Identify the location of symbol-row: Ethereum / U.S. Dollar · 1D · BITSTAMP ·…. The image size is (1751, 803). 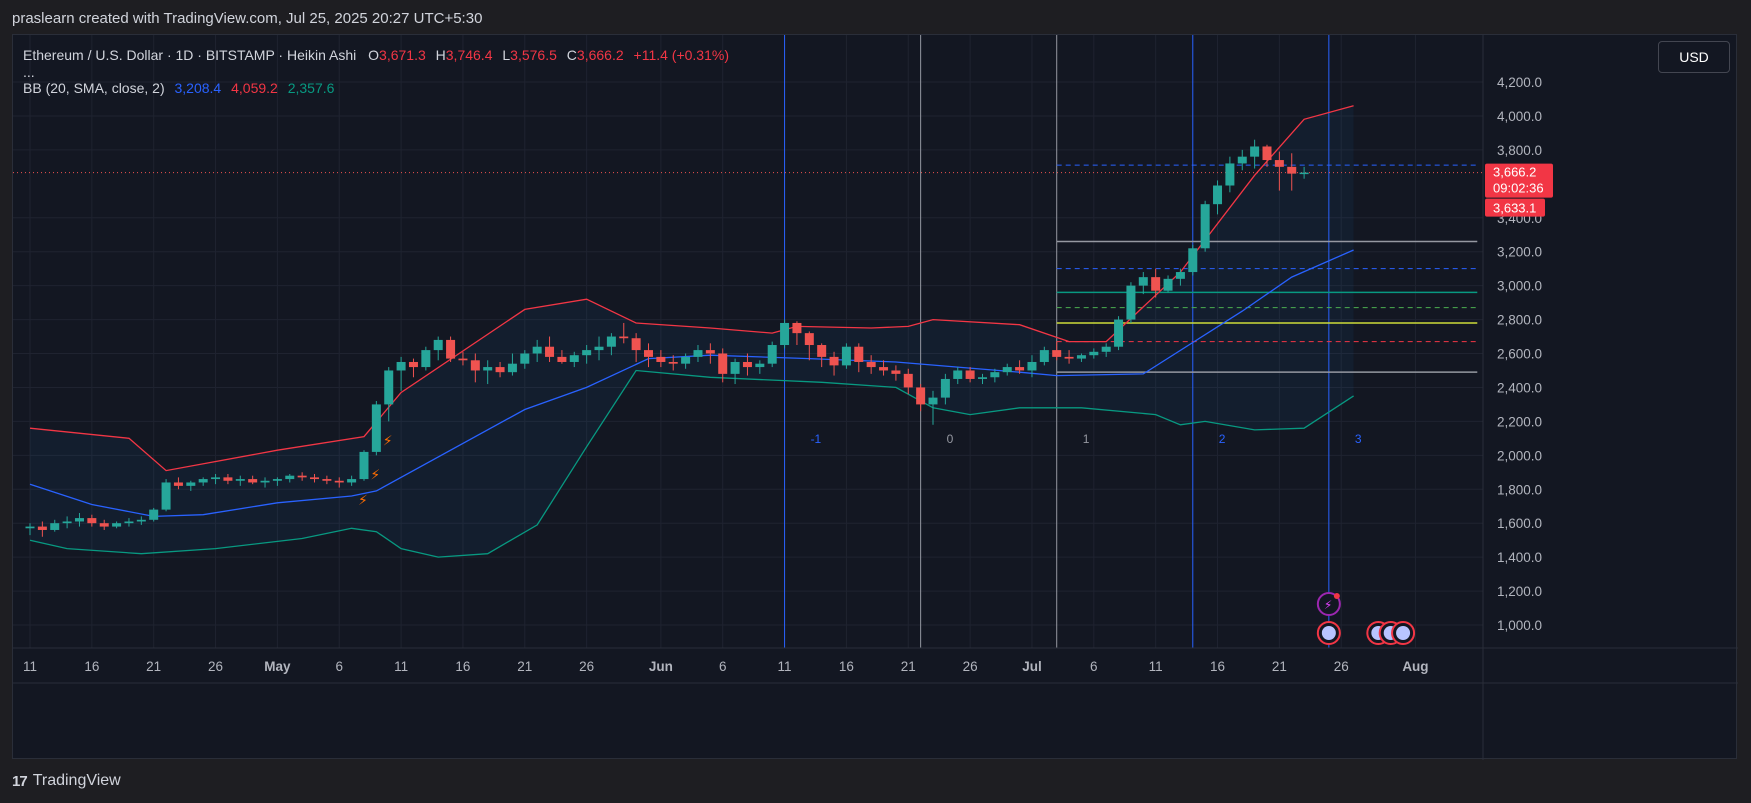
(376, 55).